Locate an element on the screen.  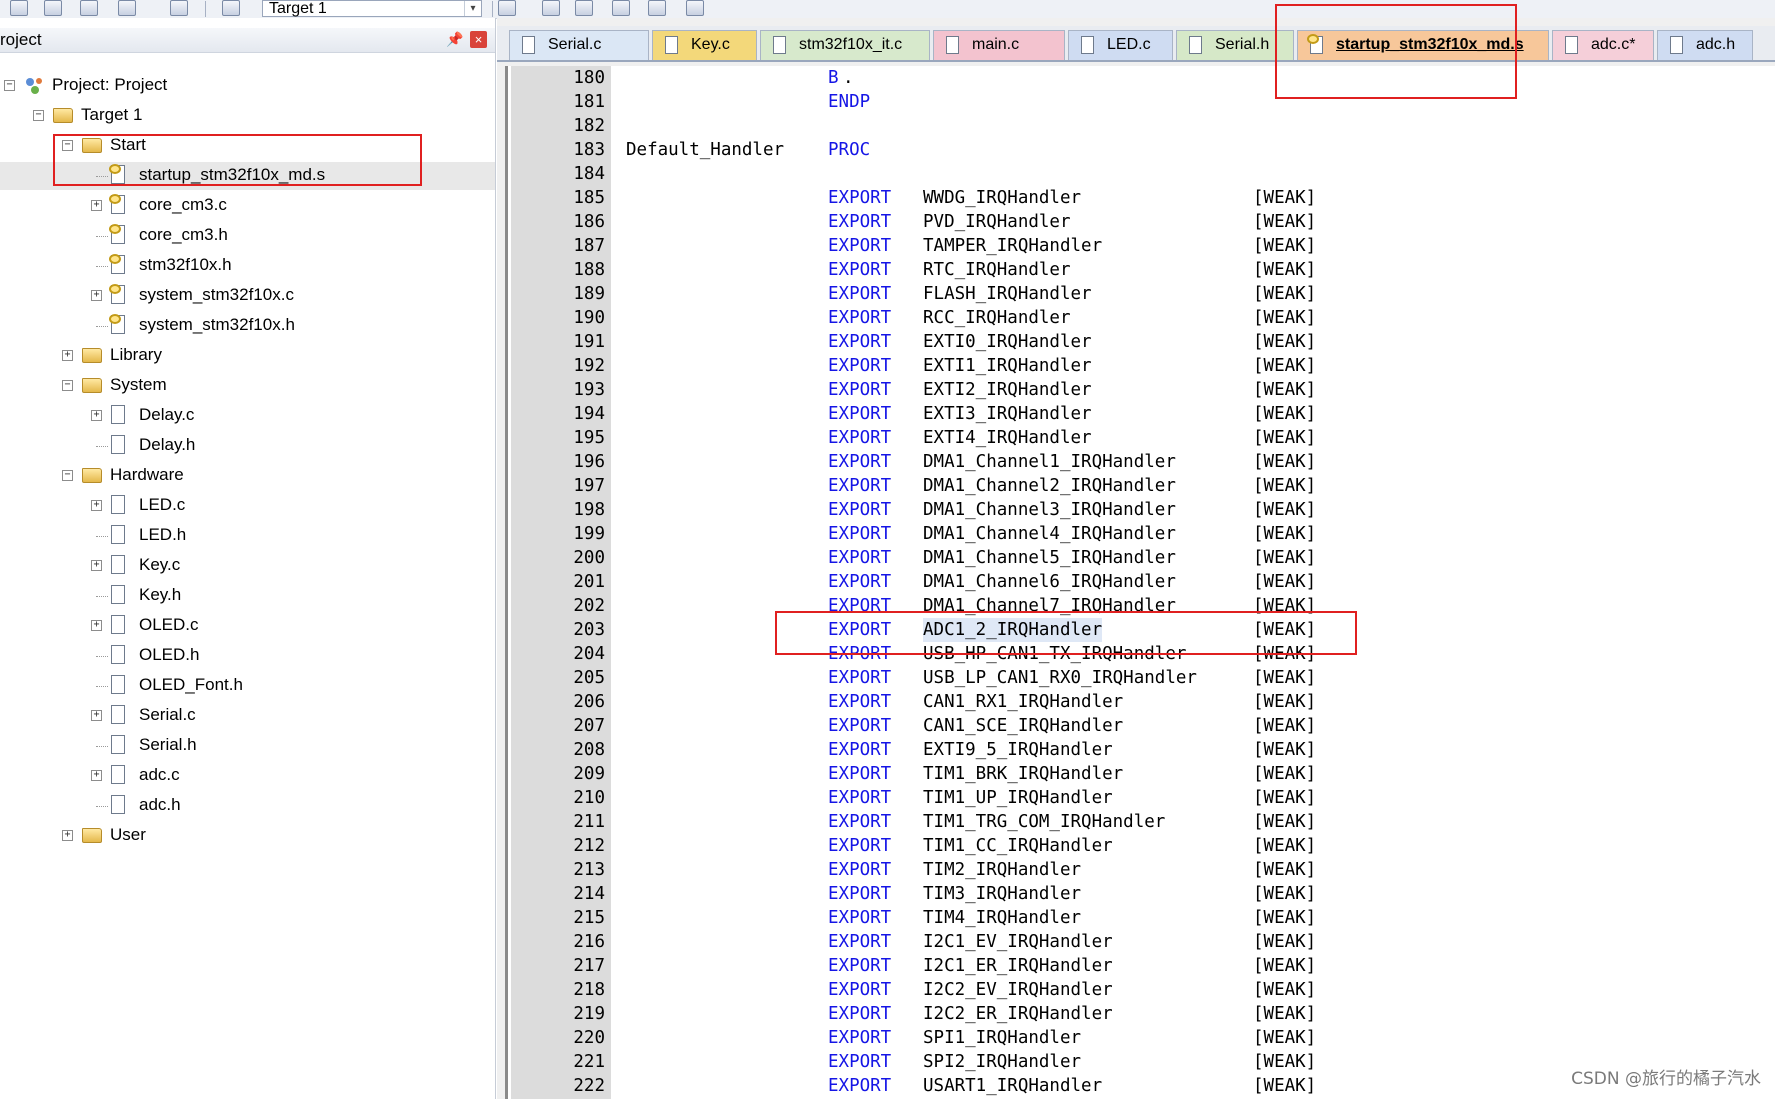
locked-file-icon is located at coordinates (117, 294).